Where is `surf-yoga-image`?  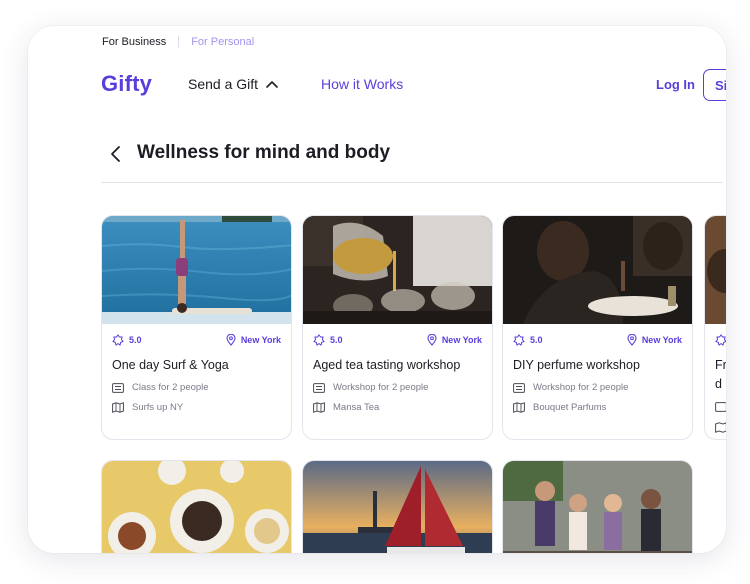 surf-yoga-image is located at coordinates (196, 270).